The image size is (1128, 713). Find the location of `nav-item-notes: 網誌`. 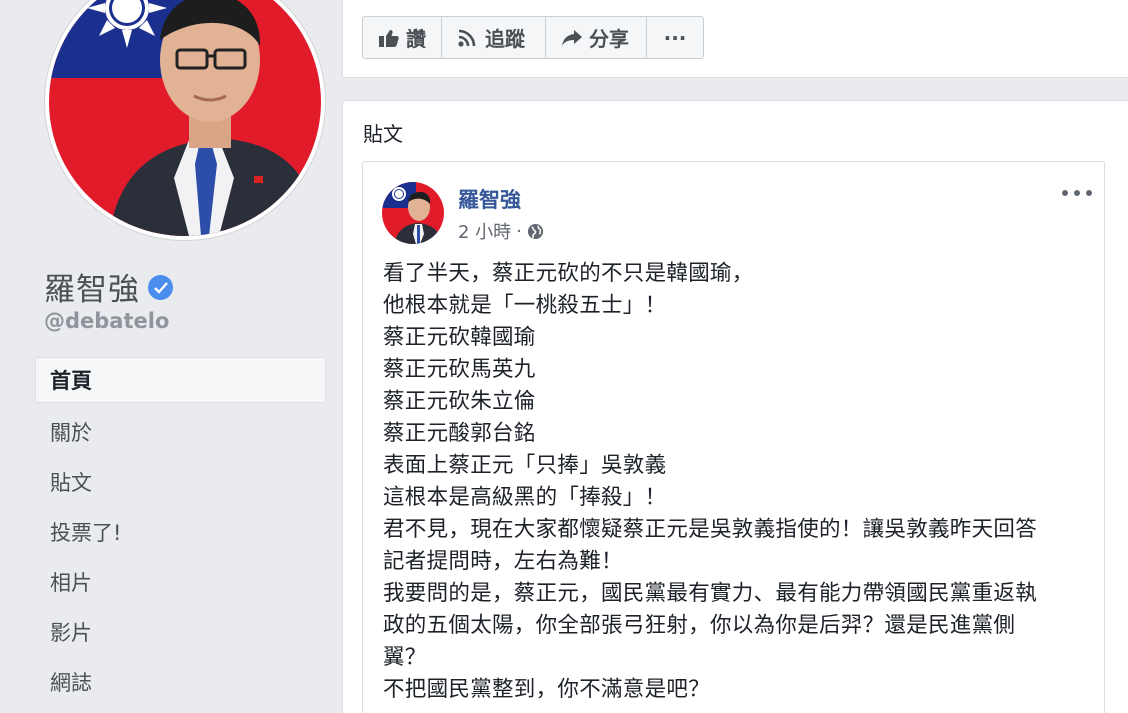

nav-item-notes: 網誌 is located at coordinates (180, 682).